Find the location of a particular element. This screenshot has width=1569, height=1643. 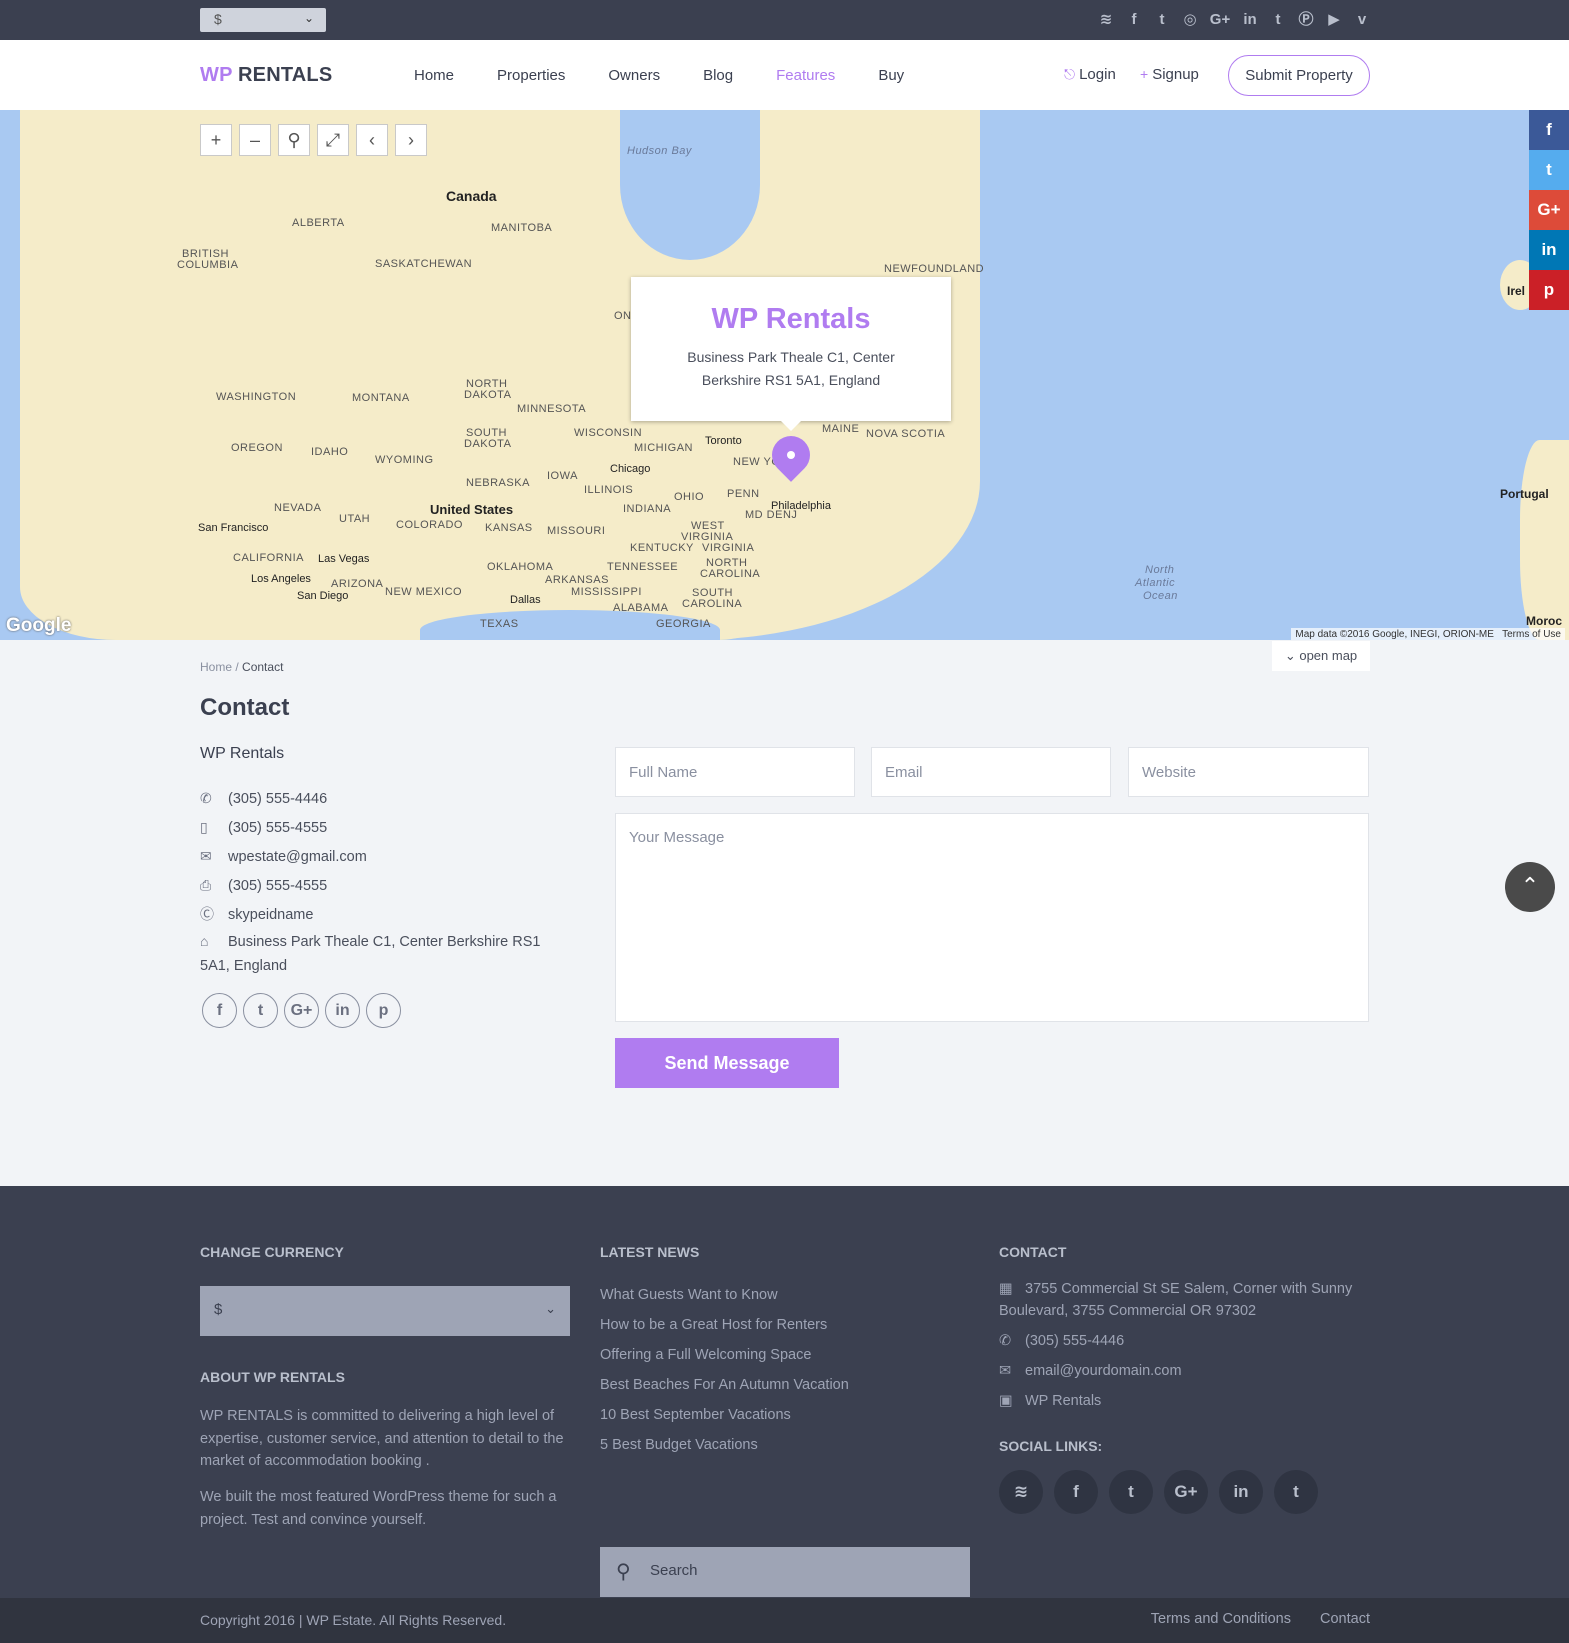

contact-heading: CONTACT is located at coordinates (1033, 1252).